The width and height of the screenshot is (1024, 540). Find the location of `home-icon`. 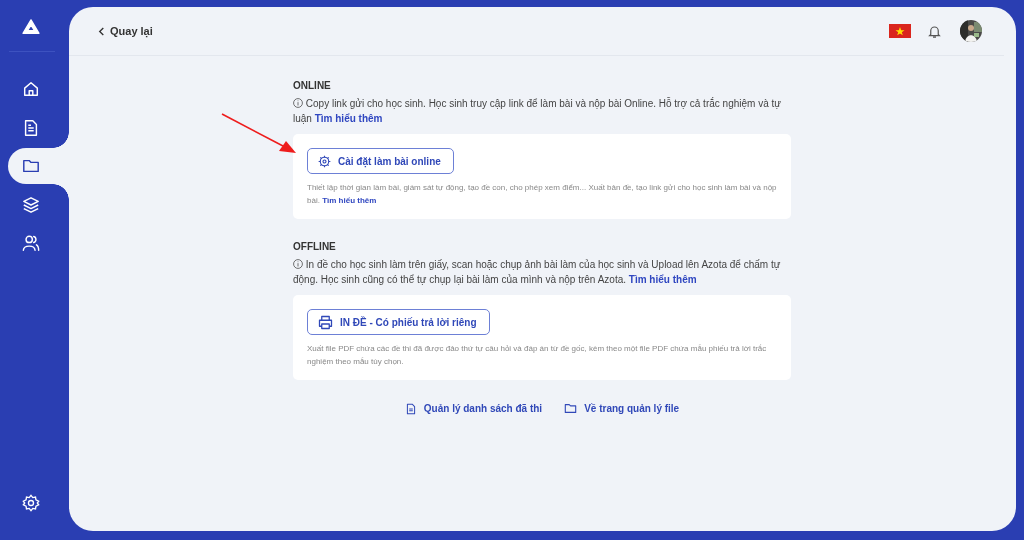

home-icon is located at coordinates (31, 89).